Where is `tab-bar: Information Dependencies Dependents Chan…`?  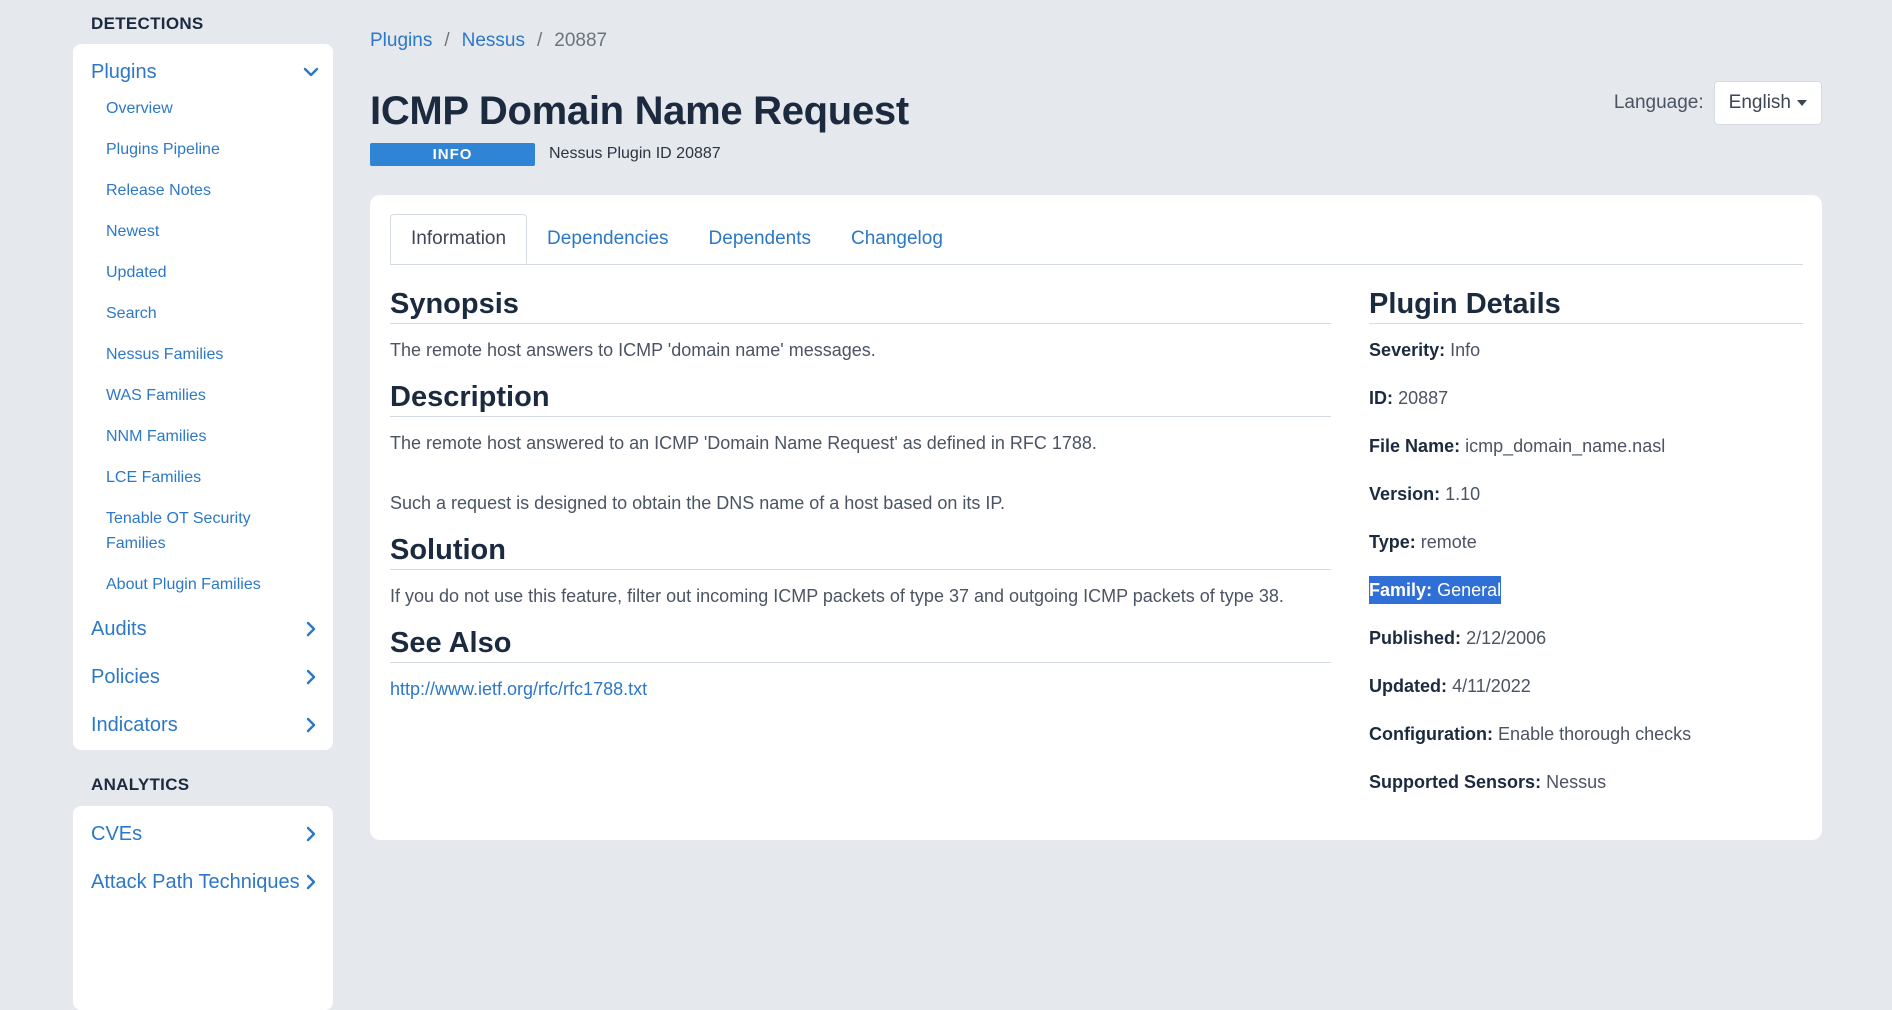
tab-bar: Information Dependencies Dependents Chan… is located at coordinates (1096, 239).